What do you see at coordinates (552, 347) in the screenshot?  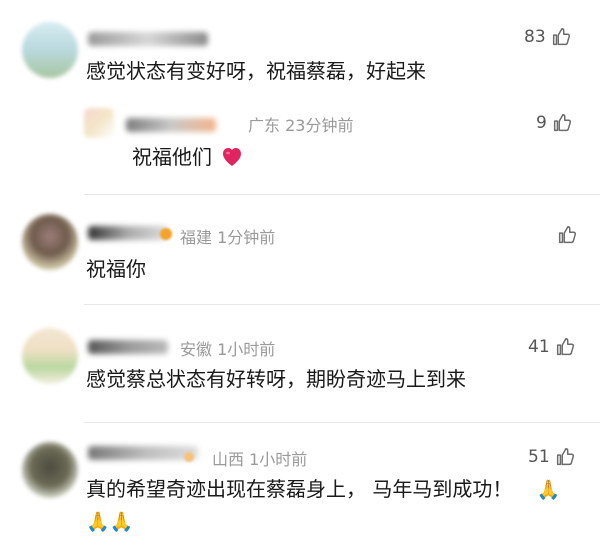 I see `like-button: 41` at bounding box center [552, 347].